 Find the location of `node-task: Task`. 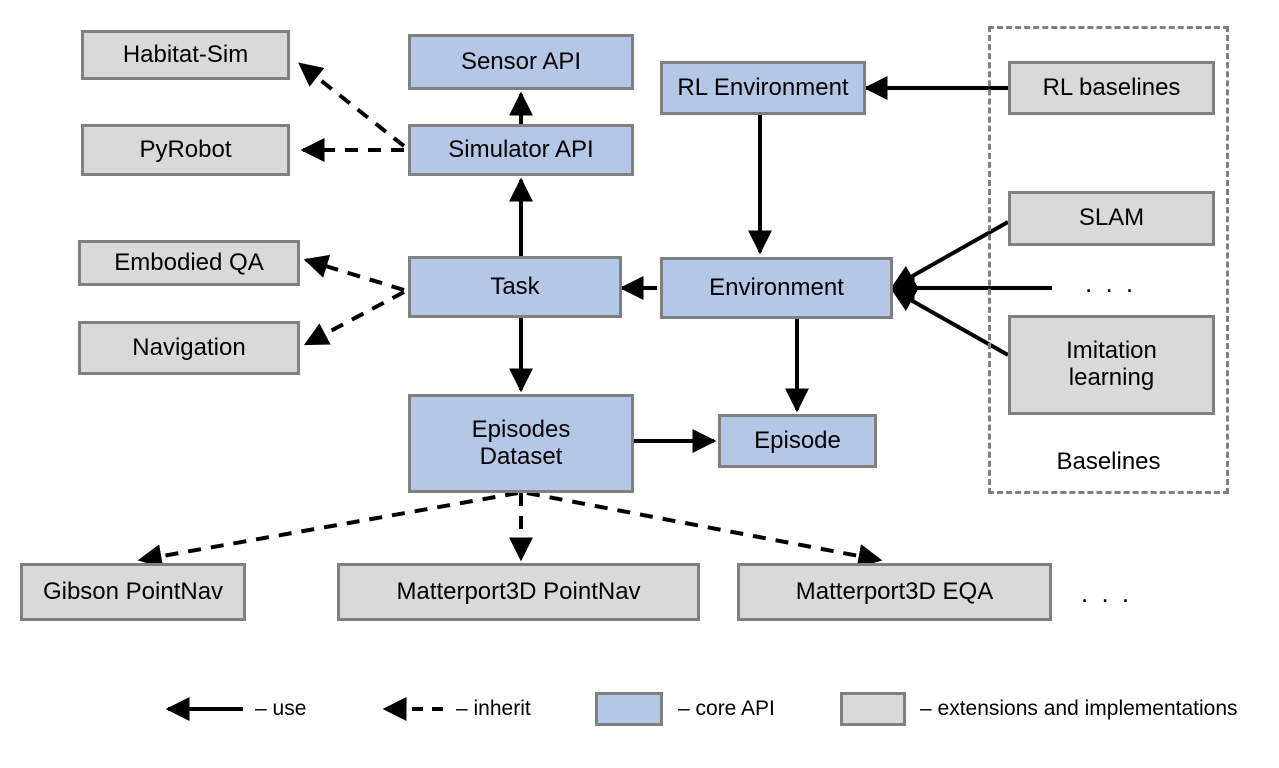

node-task: Task is located at coordinates (515, 287).